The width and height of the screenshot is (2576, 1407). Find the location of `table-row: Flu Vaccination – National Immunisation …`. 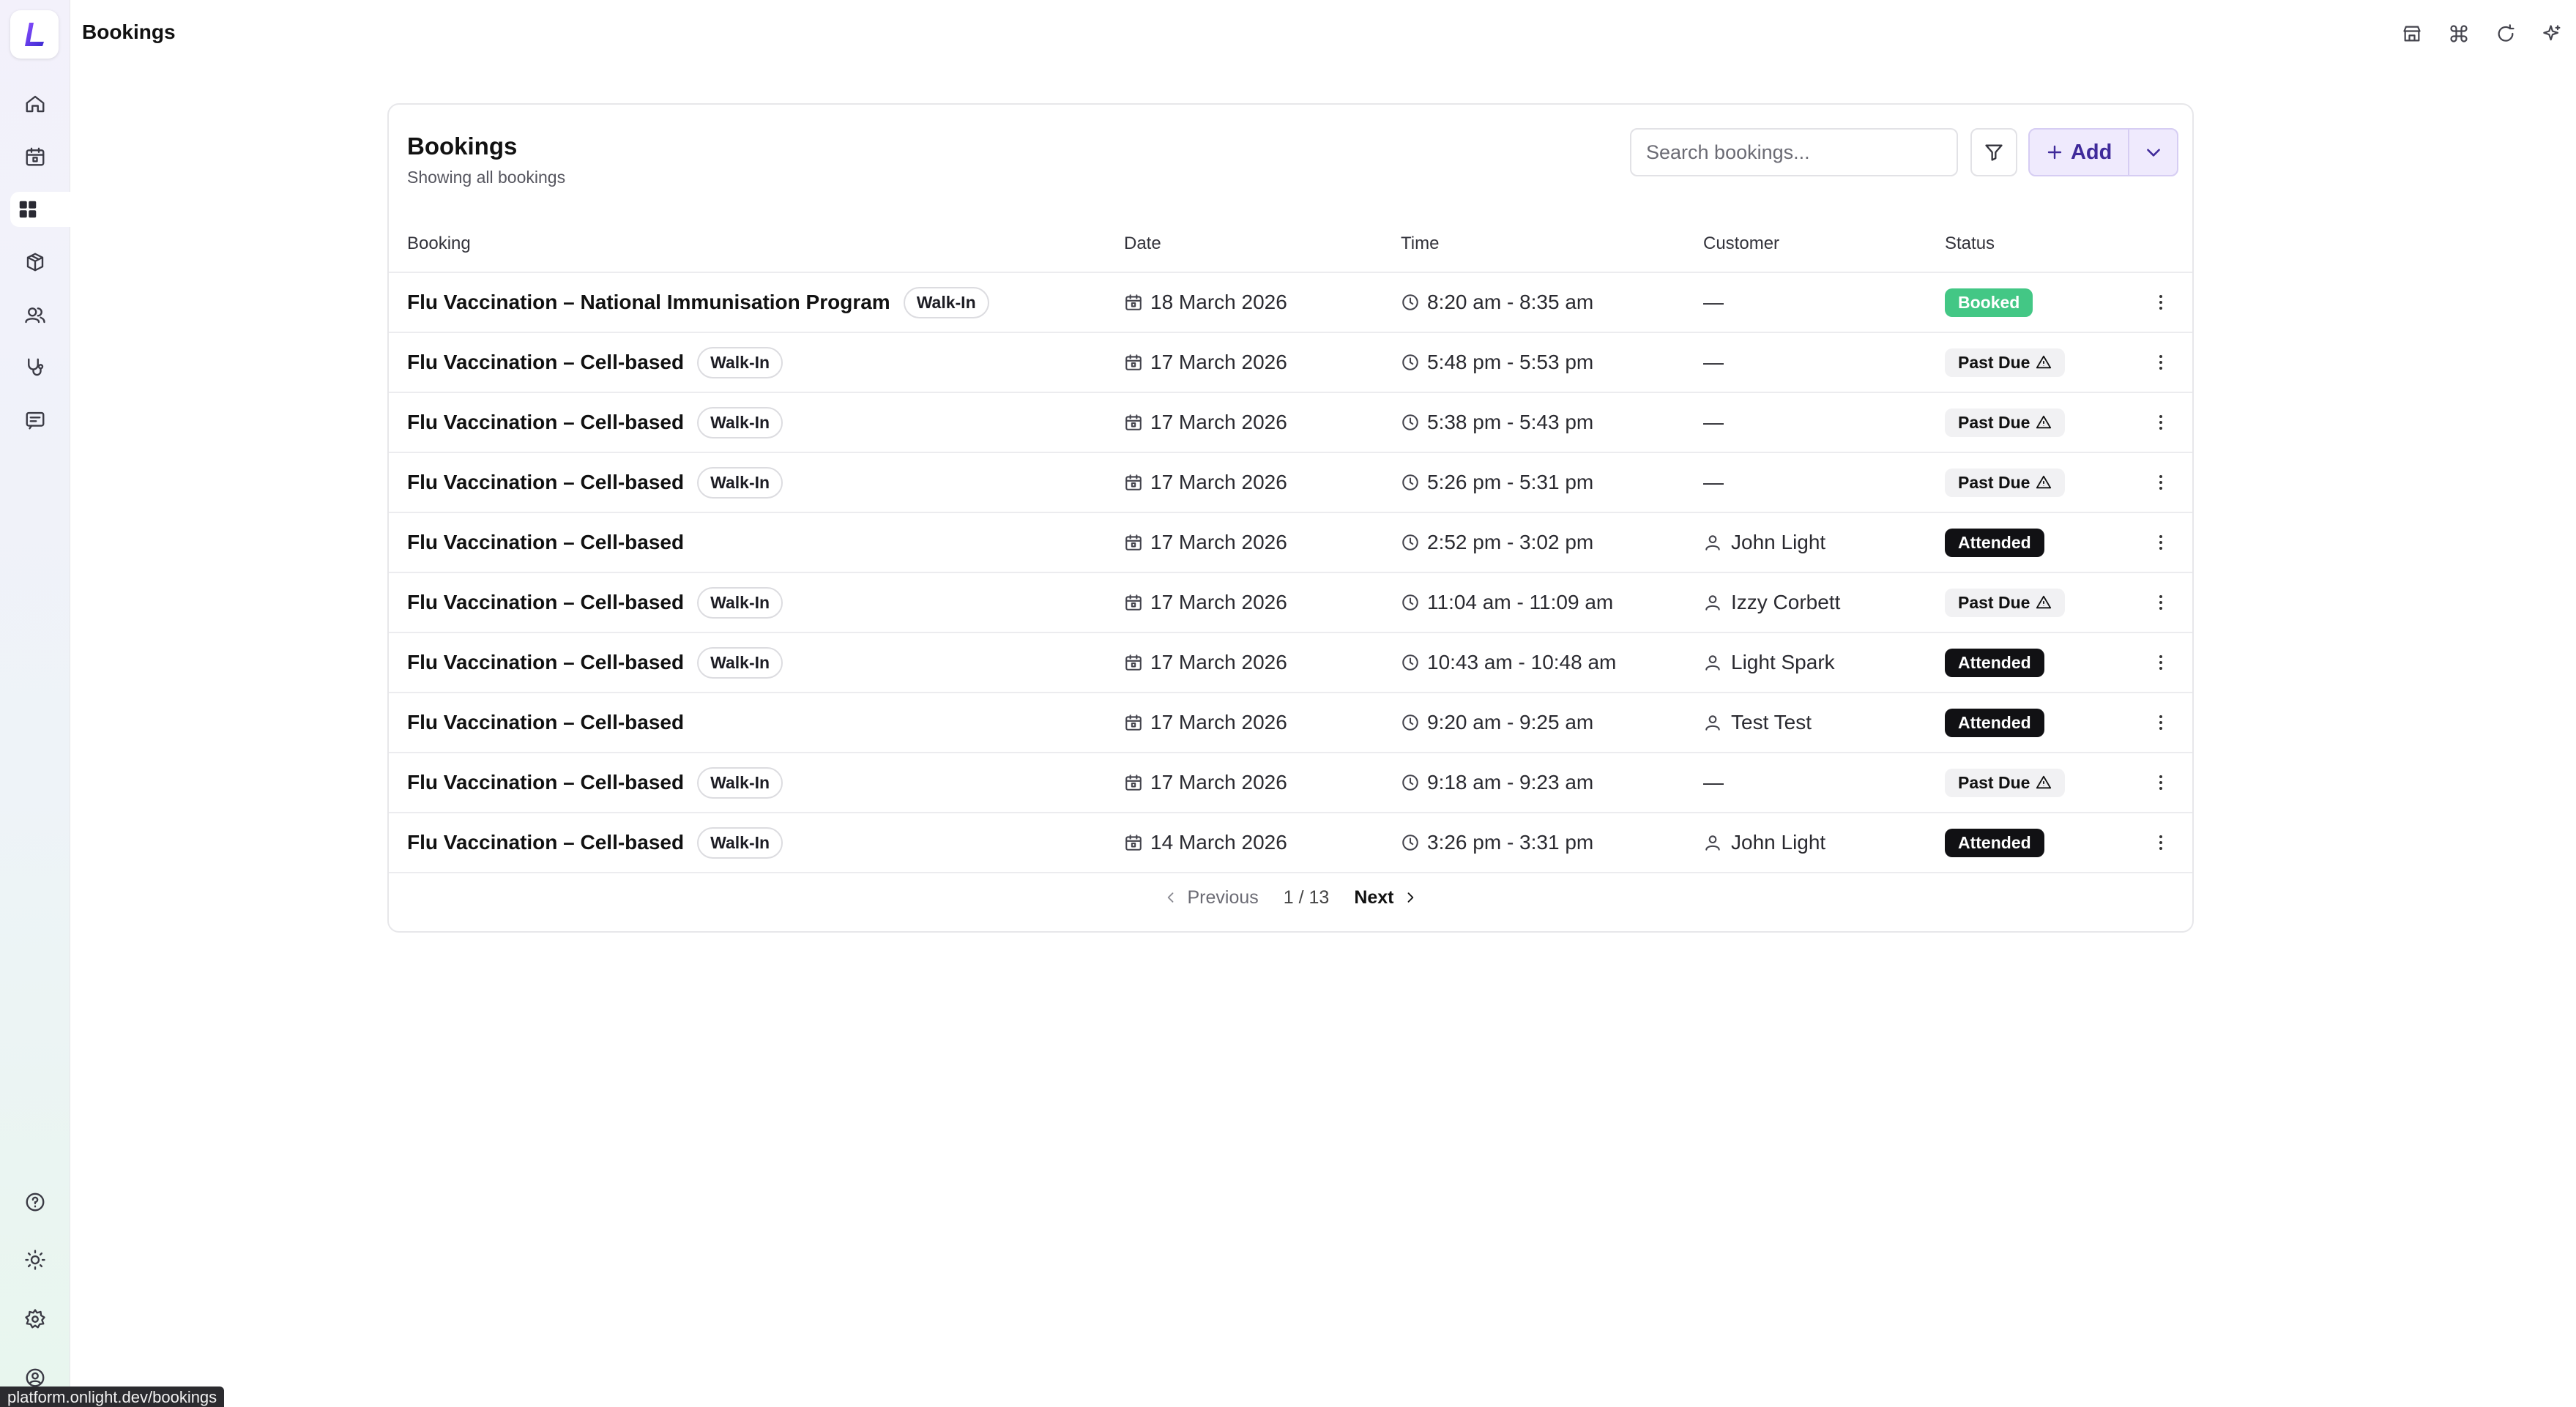

table-row: Flu Vaccination – National Immunisation … is located at coordinates (1290, 303).